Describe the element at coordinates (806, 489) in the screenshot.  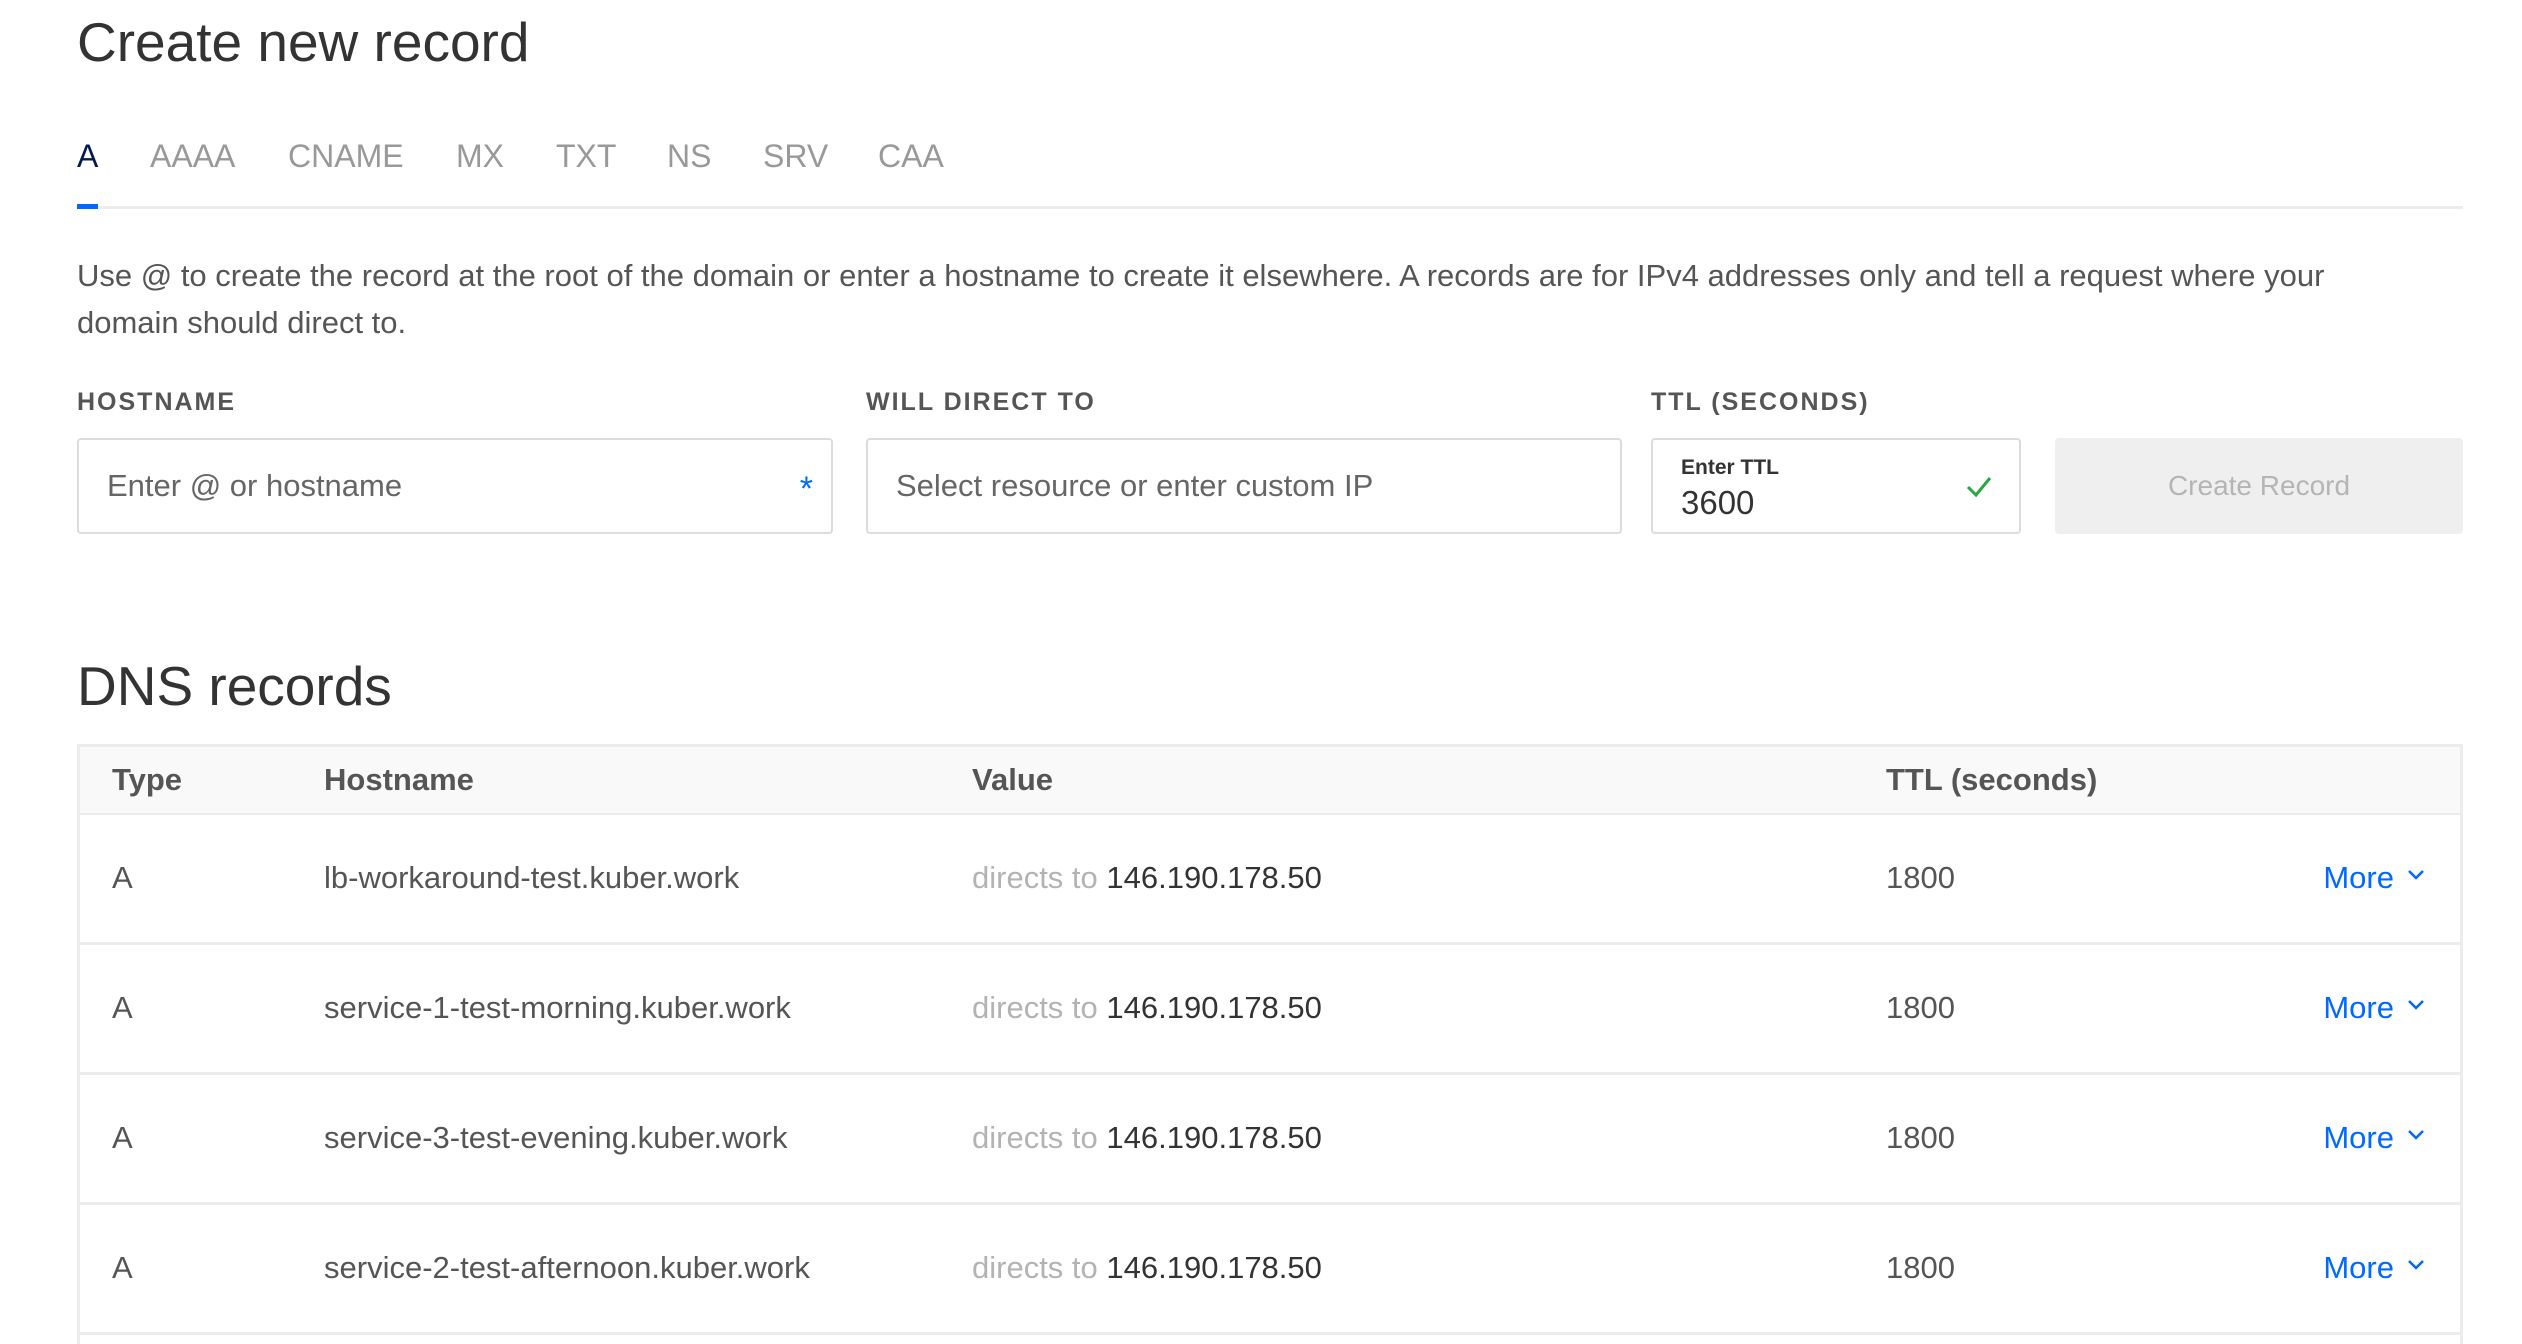
I see `required-asterisk-icon: *` at that location.